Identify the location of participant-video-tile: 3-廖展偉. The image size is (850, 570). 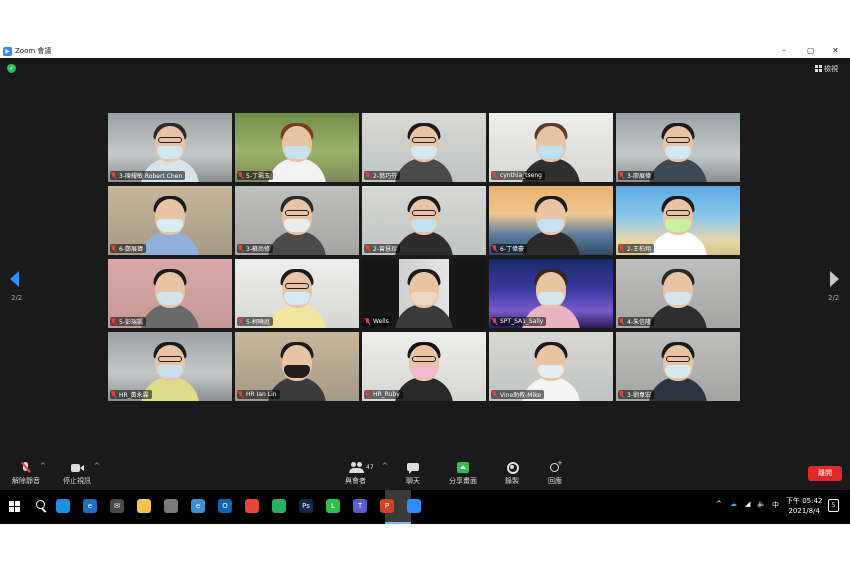
(678, 147).